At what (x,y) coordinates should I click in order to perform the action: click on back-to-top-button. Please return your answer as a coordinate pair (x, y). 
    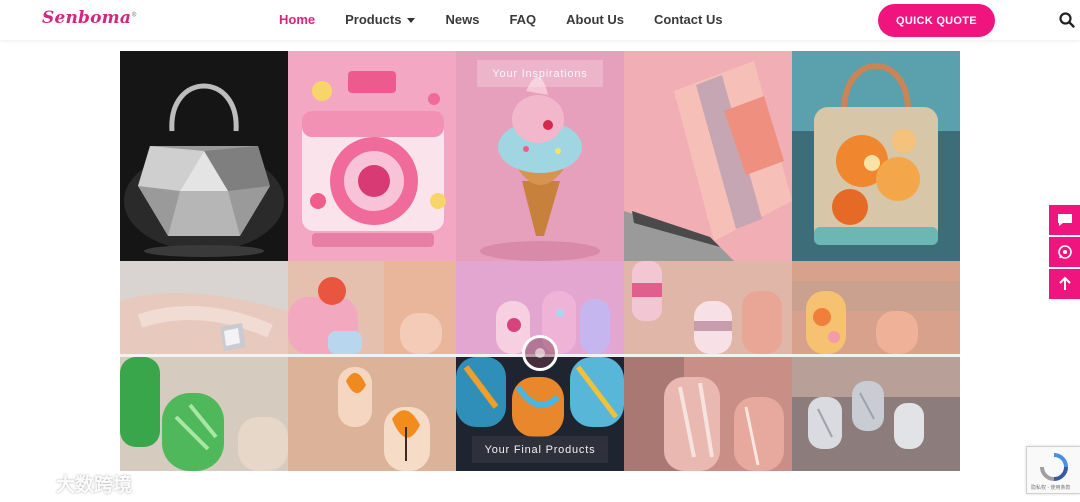
    Looking at the image, I should click on (1064, 284).